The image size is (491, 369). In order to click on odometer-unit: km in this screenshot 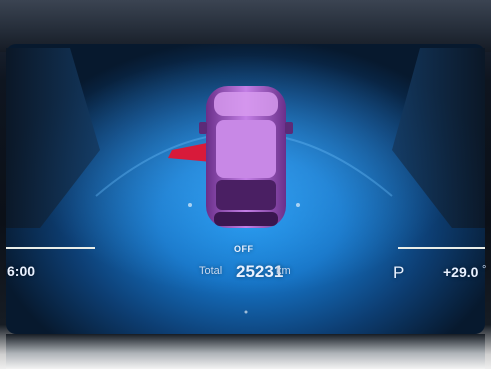, I will do `click(283, 271)`.